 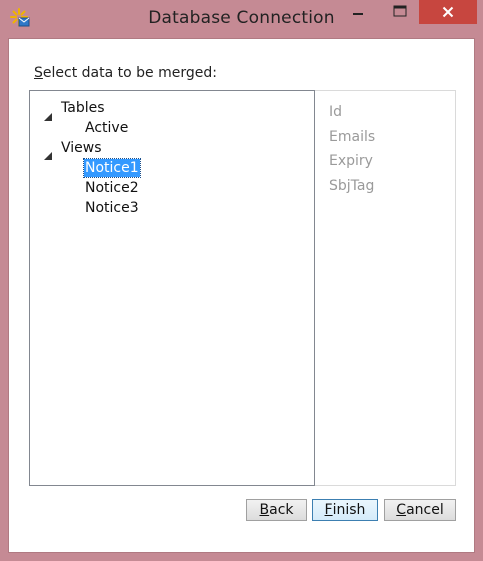 What do you see at coordinates (112, 168) in the screenshot?
I see `tree-node-notice1: Notice1` at bounding box center [112, 168].